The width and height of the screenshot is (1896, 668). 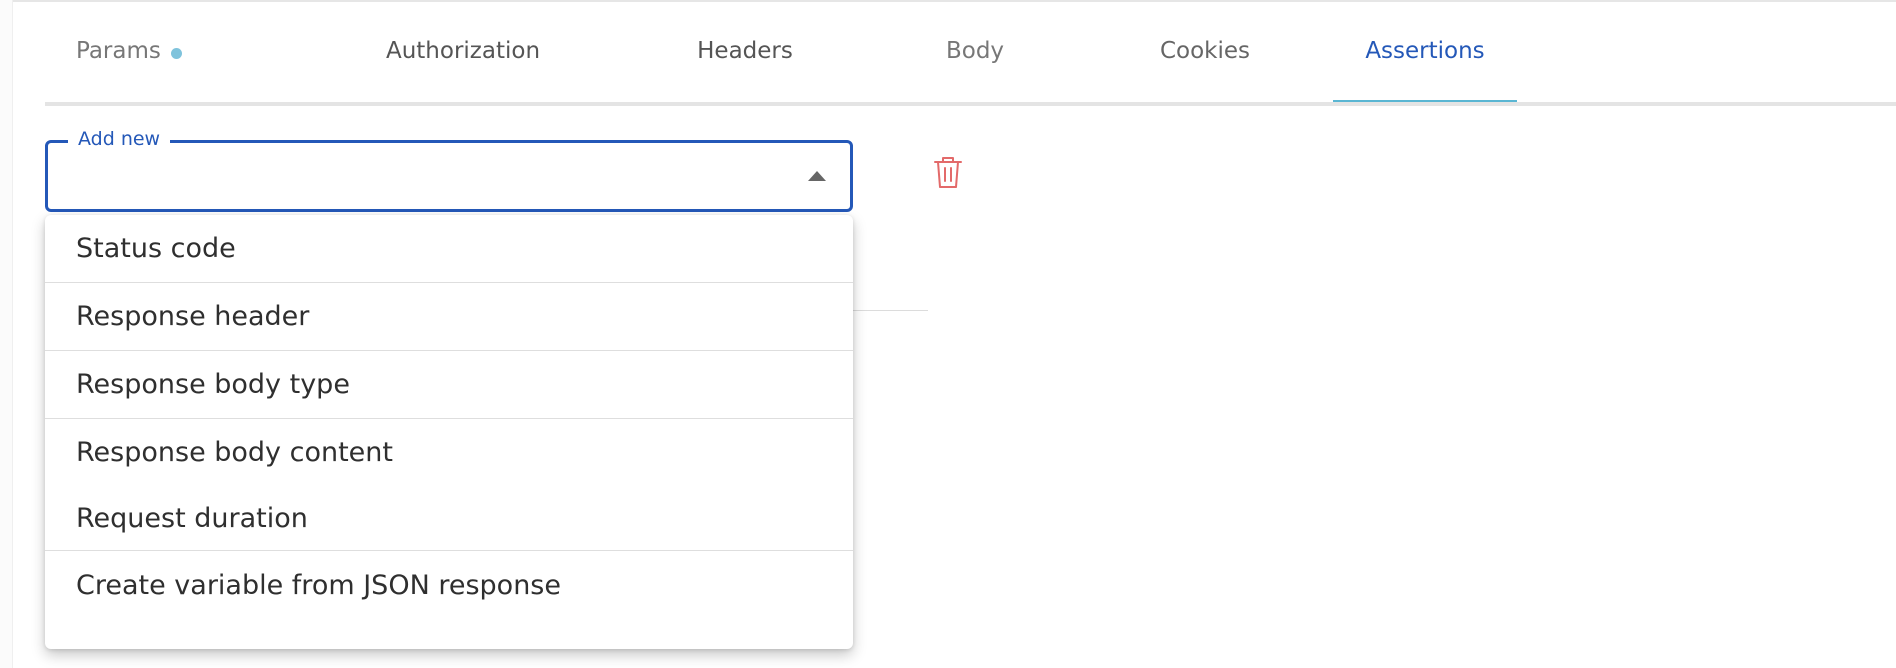 I want to click on menu-item-request-duration: Request duration, so click(x=449, y=518).